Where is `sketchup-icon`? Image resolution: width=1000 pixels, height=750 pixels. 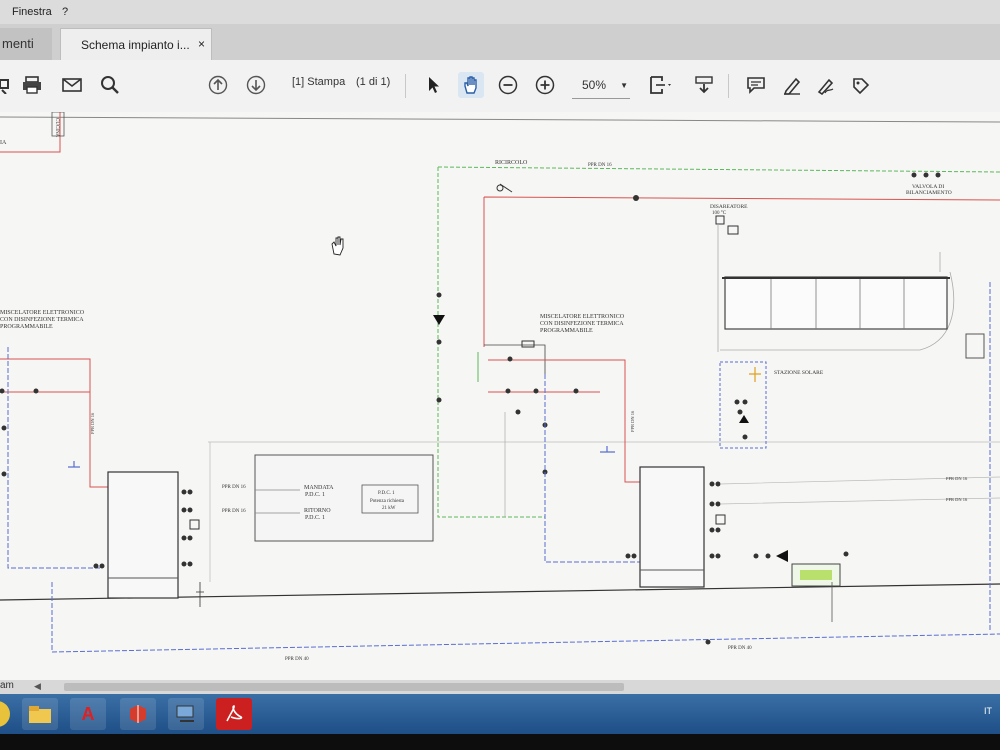
sketchup-icon is located at coordinates (138, 714).